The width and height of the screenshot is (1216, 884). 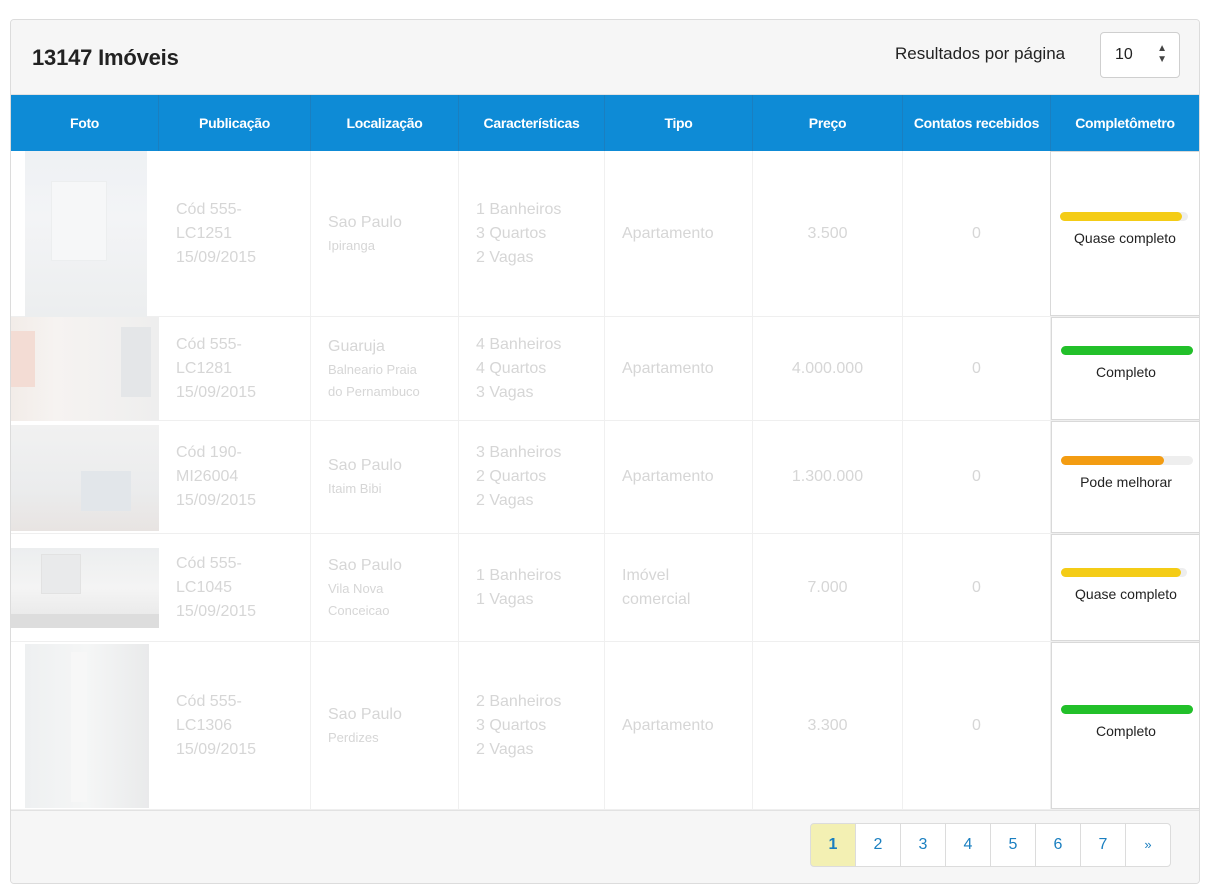 What do you see at coordinates (356, 588) in the screenshot?
I see `location-district: Vila Nova` at bounding box center [356, 588].